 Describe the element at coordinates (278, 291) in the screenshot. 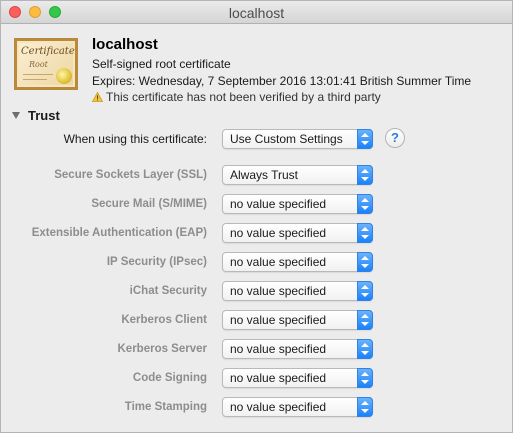

I see `trust-value-ichat: no value specified` at that location.